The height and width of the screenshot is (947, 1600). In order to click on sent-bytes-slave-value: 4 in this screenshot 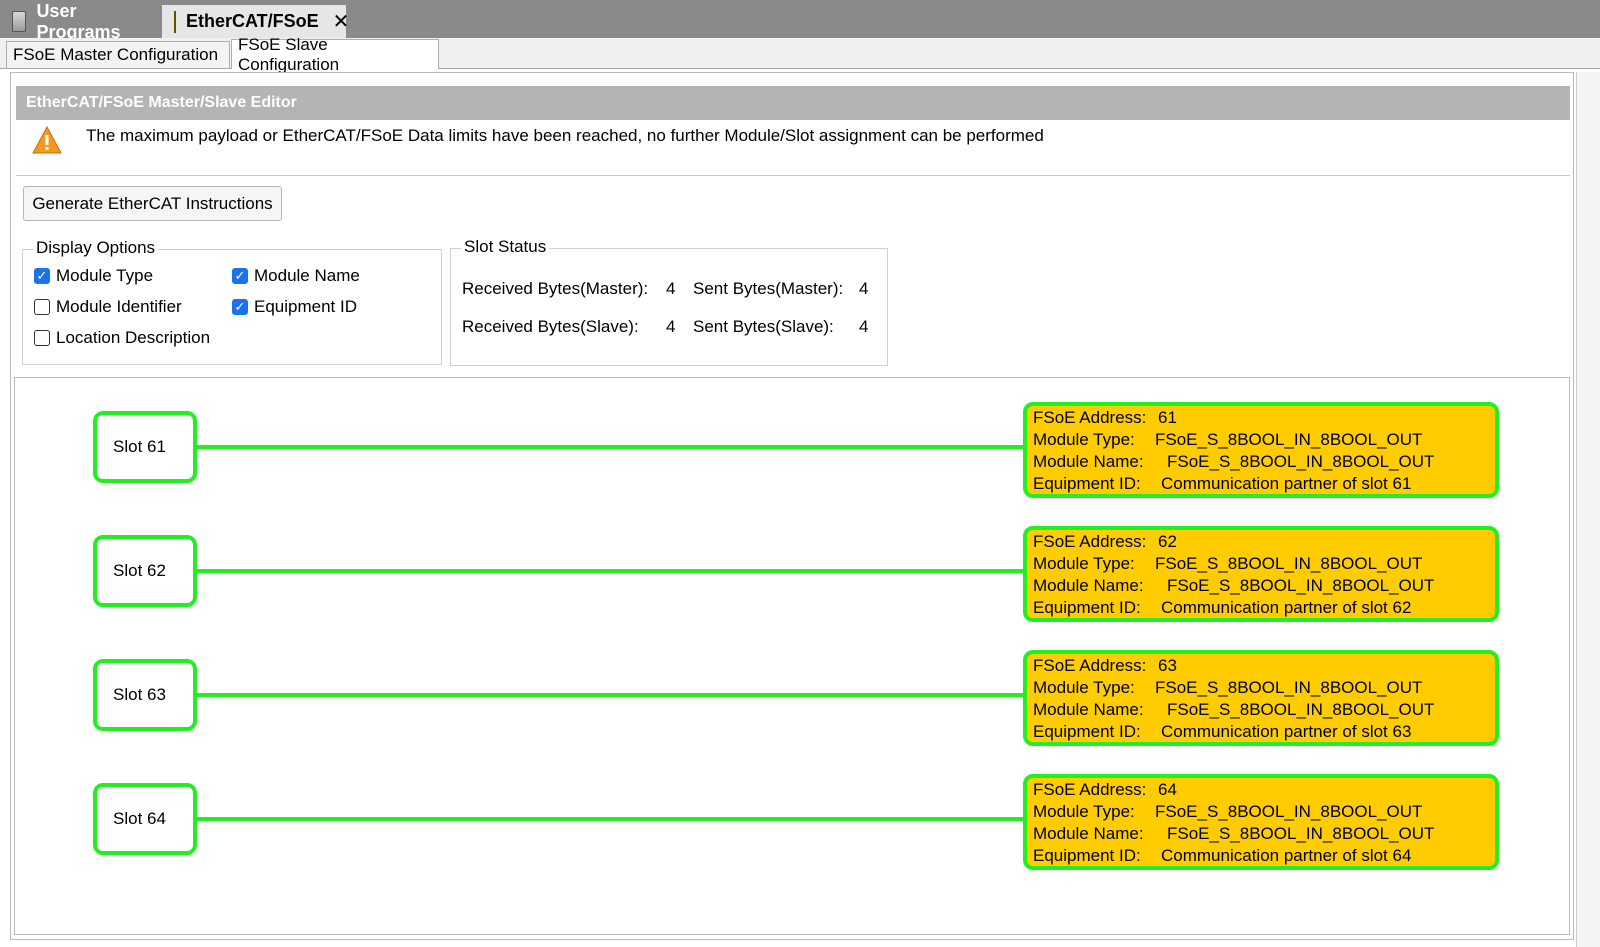, I will do `click(864, 326)`.